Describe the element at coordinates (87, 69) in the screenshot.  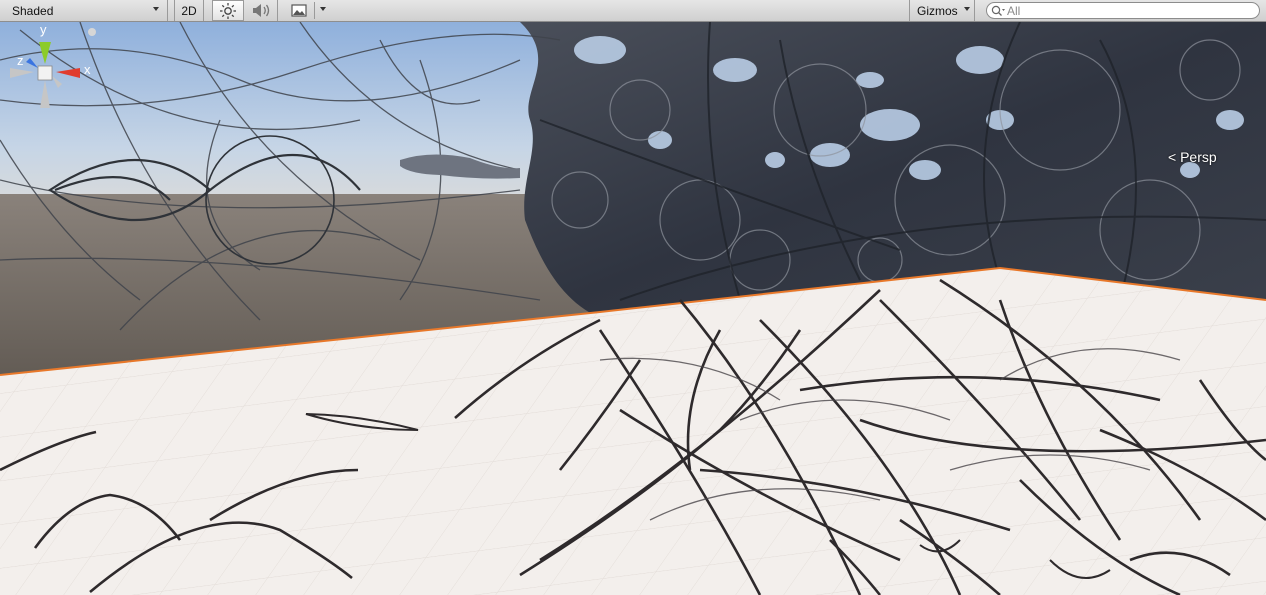
I see `axis-x-label: x` at that location.